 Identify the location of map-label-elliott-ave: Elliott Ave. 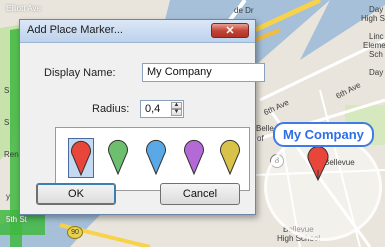
(23, 8).